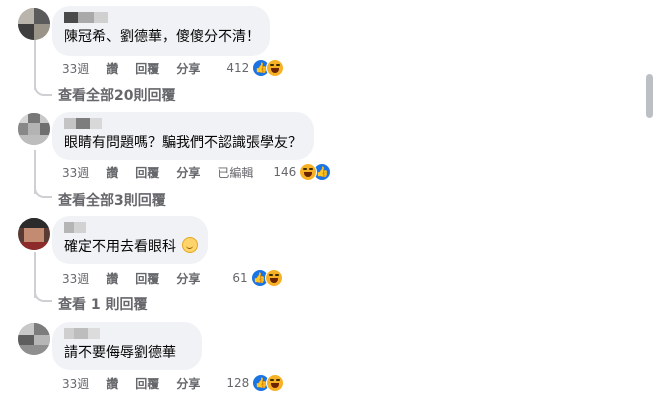 Image resolution: width=658 pixels, height=400 pixels. Describe the element at coordinates (116, 95) in the screenshot. I see `view-replies-link: 查看全部20則回覆` at that location.